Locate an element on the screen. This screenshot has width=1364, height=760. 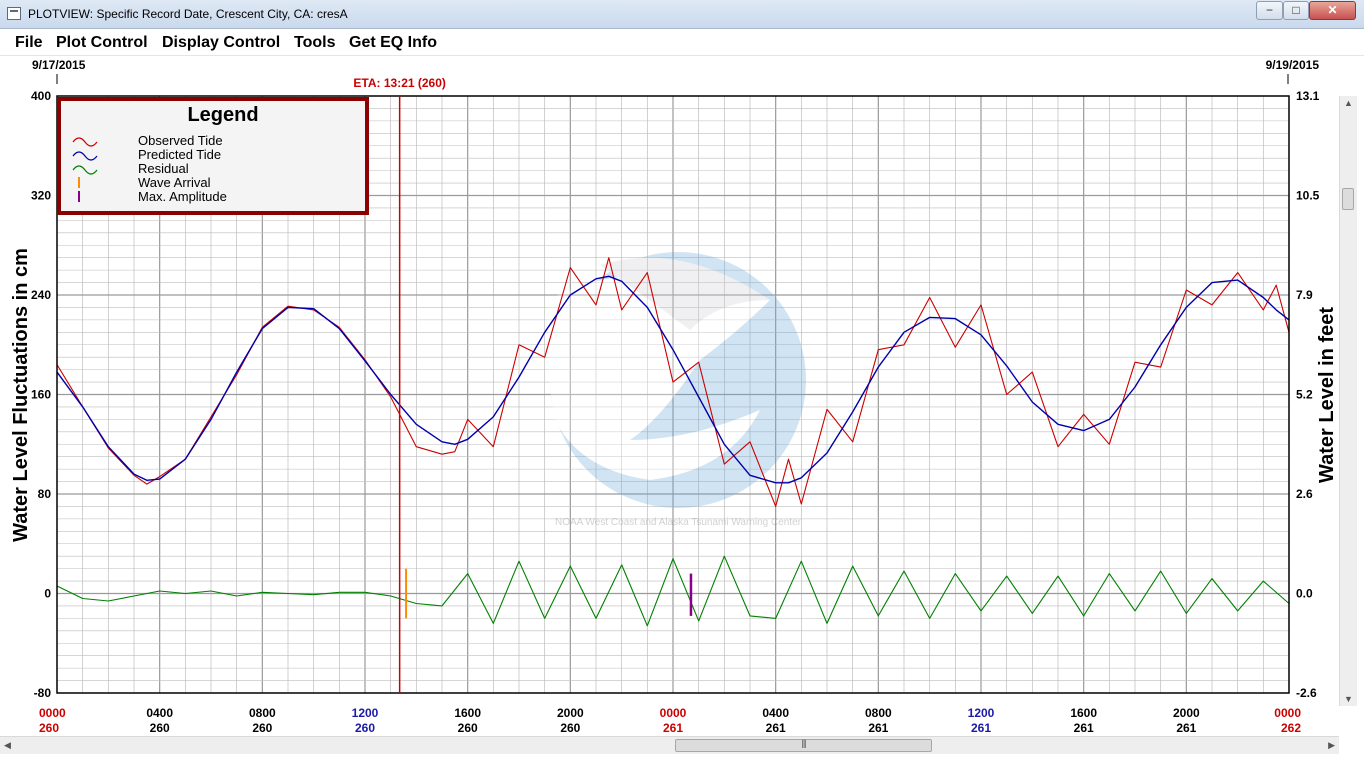
scroll-down-icon: ▼ is located at coordinates (1348, 699).